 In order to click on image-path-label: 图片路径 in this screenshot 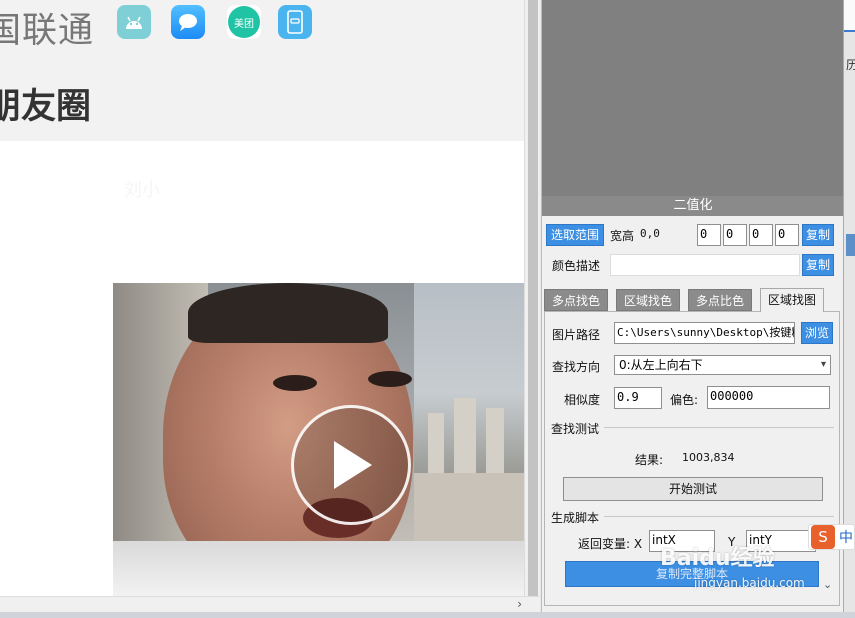, I will do `click(576, 335)`.